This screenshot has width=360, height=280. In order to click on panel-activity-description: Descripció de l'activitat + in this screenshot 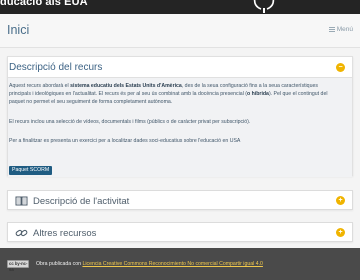, I will do `click(180, 200)`.